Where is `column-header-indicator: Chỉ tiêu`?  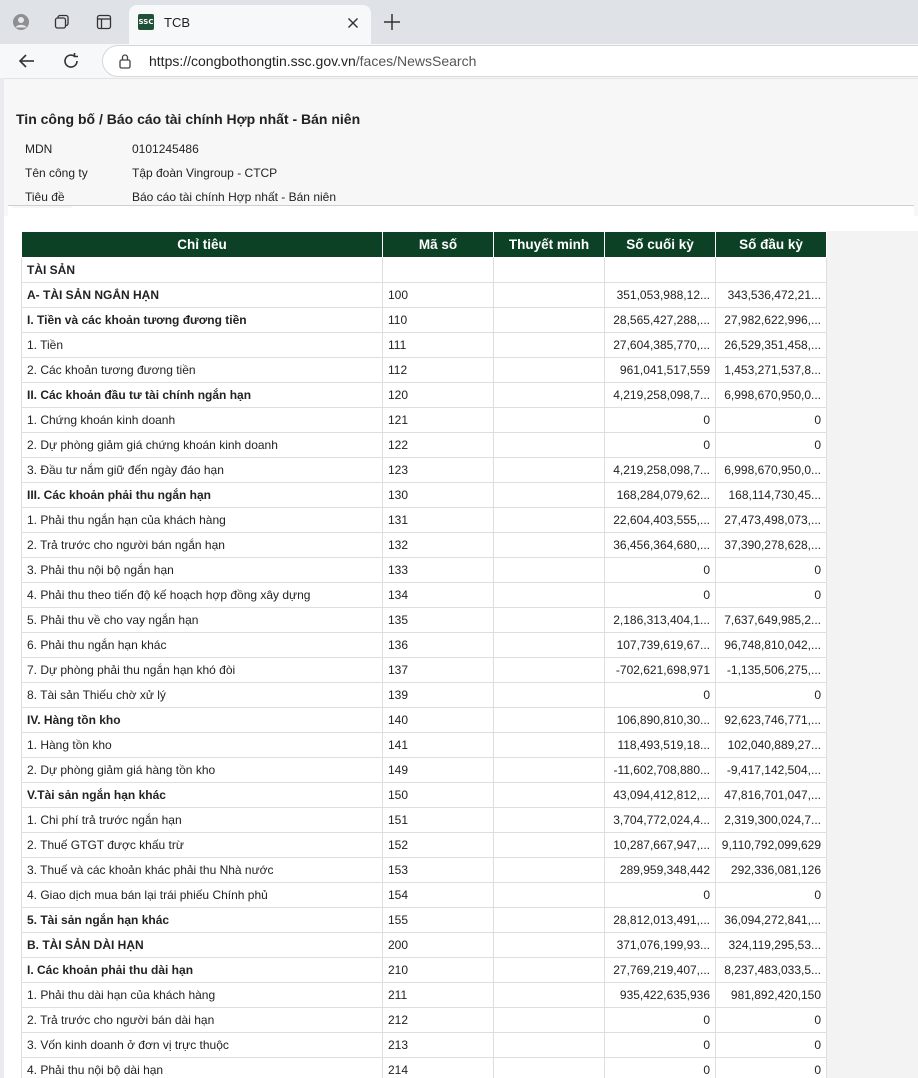
column-header-indicator: Chỉ tiêu is located at coordinates (202, 244).